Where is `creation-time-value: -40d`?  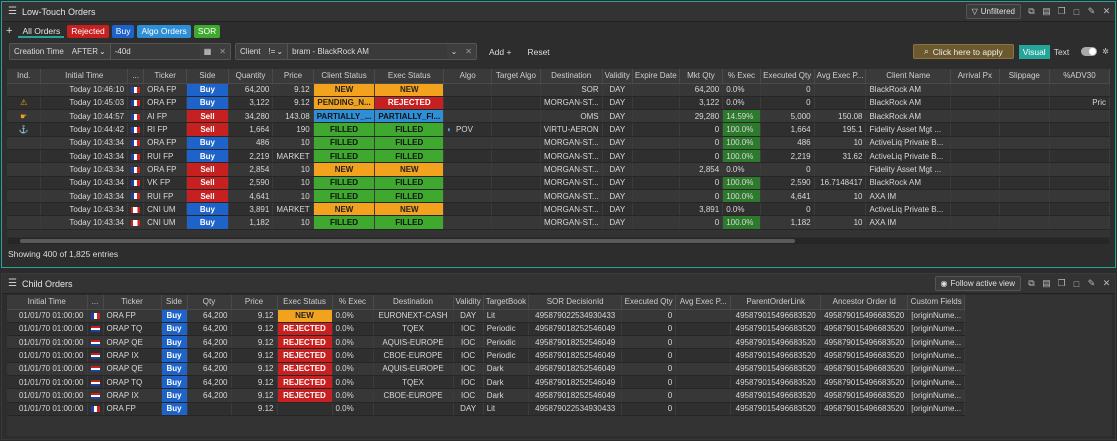 creation-time-value: -40d is located at coordinates (154, 51).